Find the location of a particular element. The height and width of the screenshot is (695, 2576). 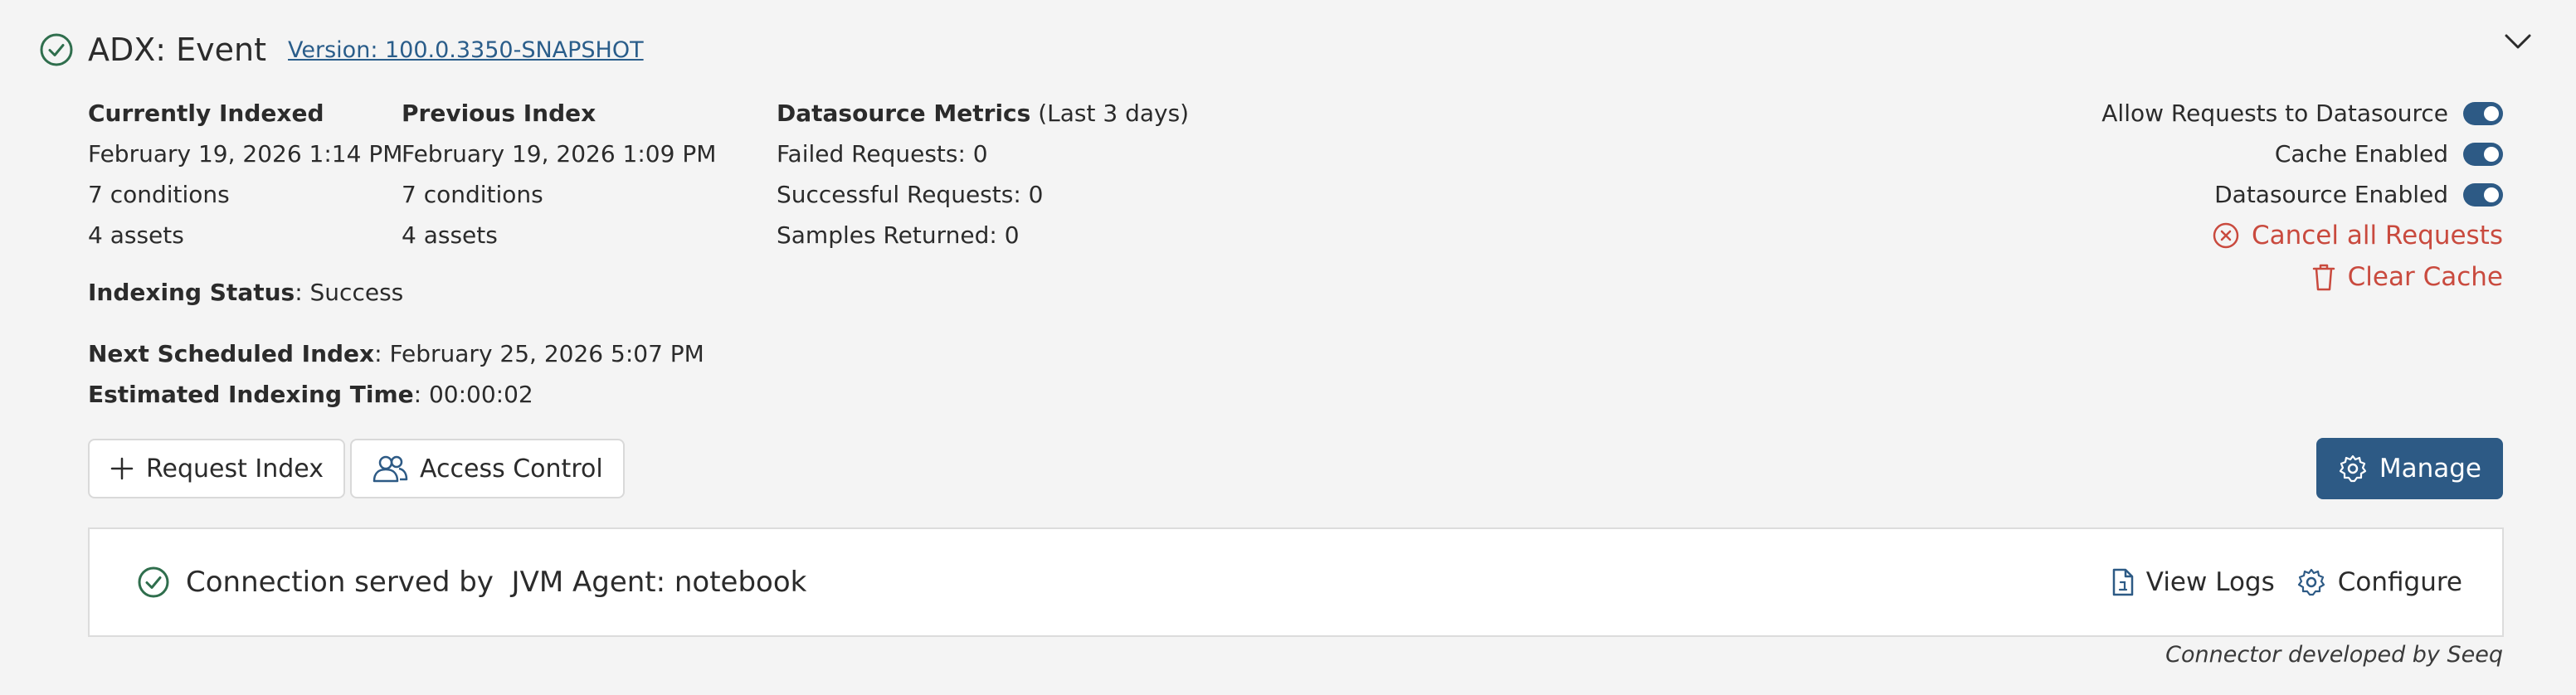

datasource-enabled-row: Datasource Enabled is located at coordinates (2302, 194).